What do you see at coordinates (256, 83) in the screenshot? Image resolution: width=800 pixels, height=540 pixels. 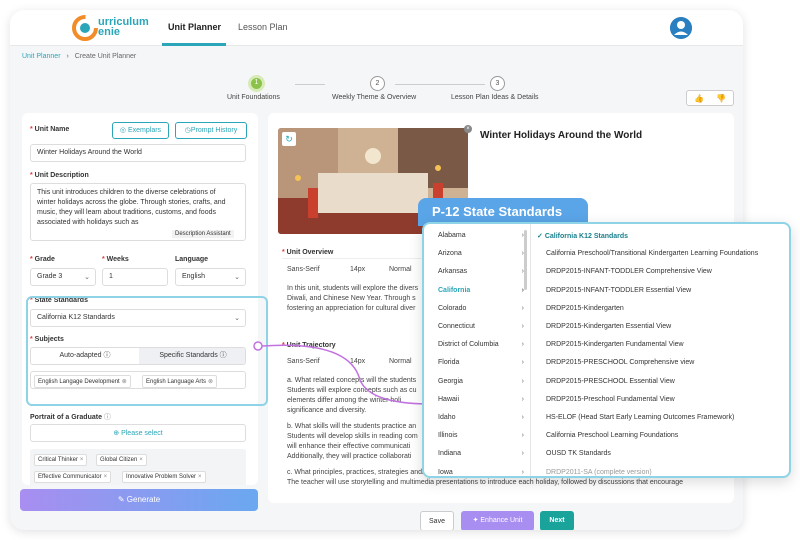 I see `step-1-circle: 1` at bounding box center [256, 83].